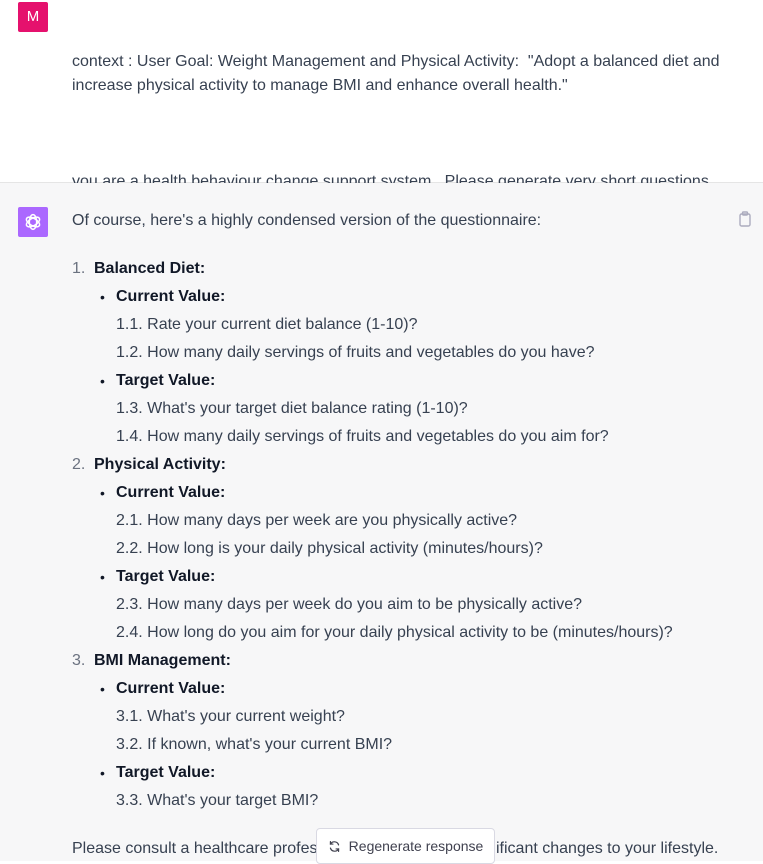  Describe the element at coordinates (230, 716) in the screenshot. I see `question-item: 3.1. What's your current weight?` at that location.